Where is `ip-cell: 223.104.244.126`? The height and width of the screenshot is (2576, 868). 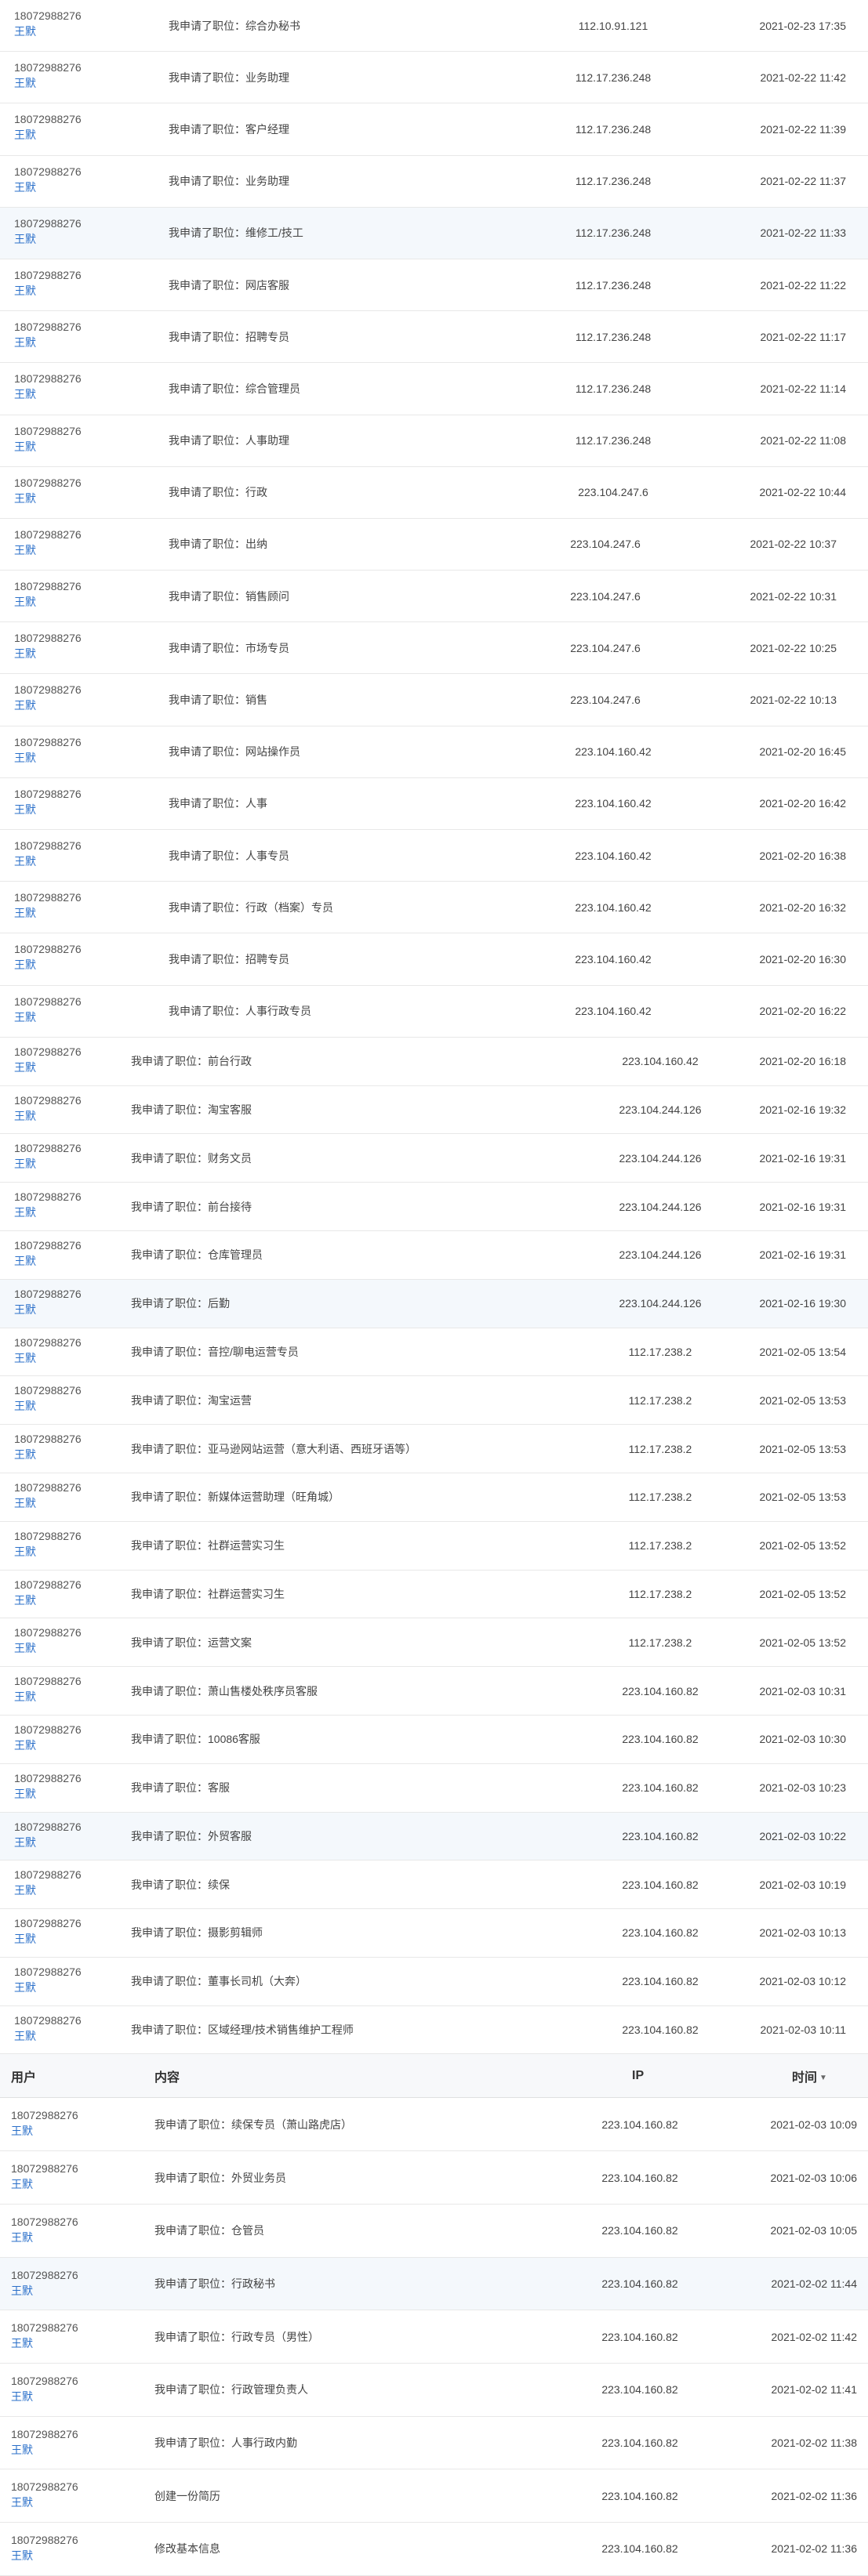 ip-cell: 223.104.244.126 is located at coordinates (660, 1303).